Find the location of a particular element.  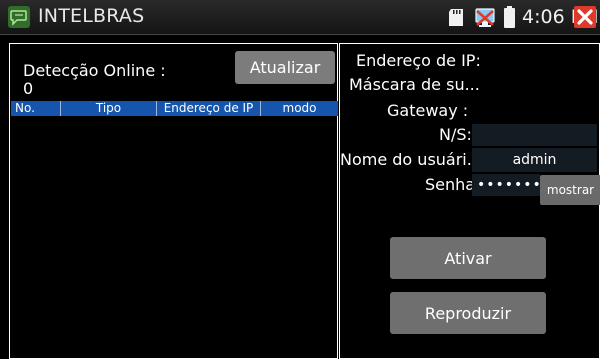

detection-count: 0 is located at coordinates (28, 88).